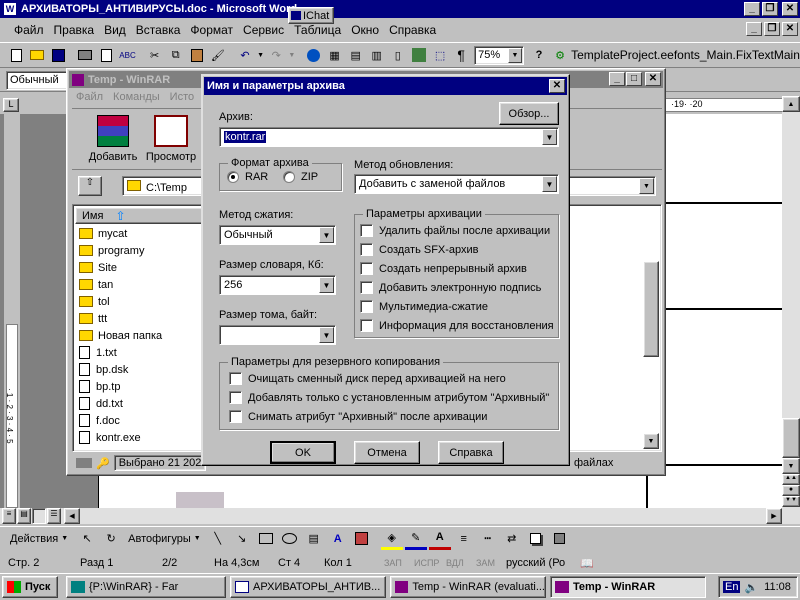 The width and height of the screenshot is (800, 600). I want to click on undo-icon: ↶, so click(245, 55).